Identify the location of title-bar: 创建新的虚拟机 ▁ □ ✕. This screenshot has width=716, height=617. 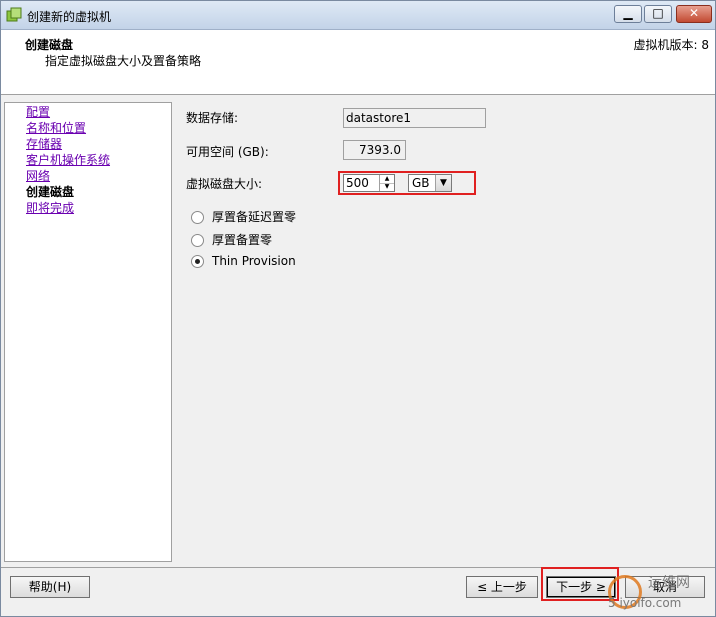
(358, 15).